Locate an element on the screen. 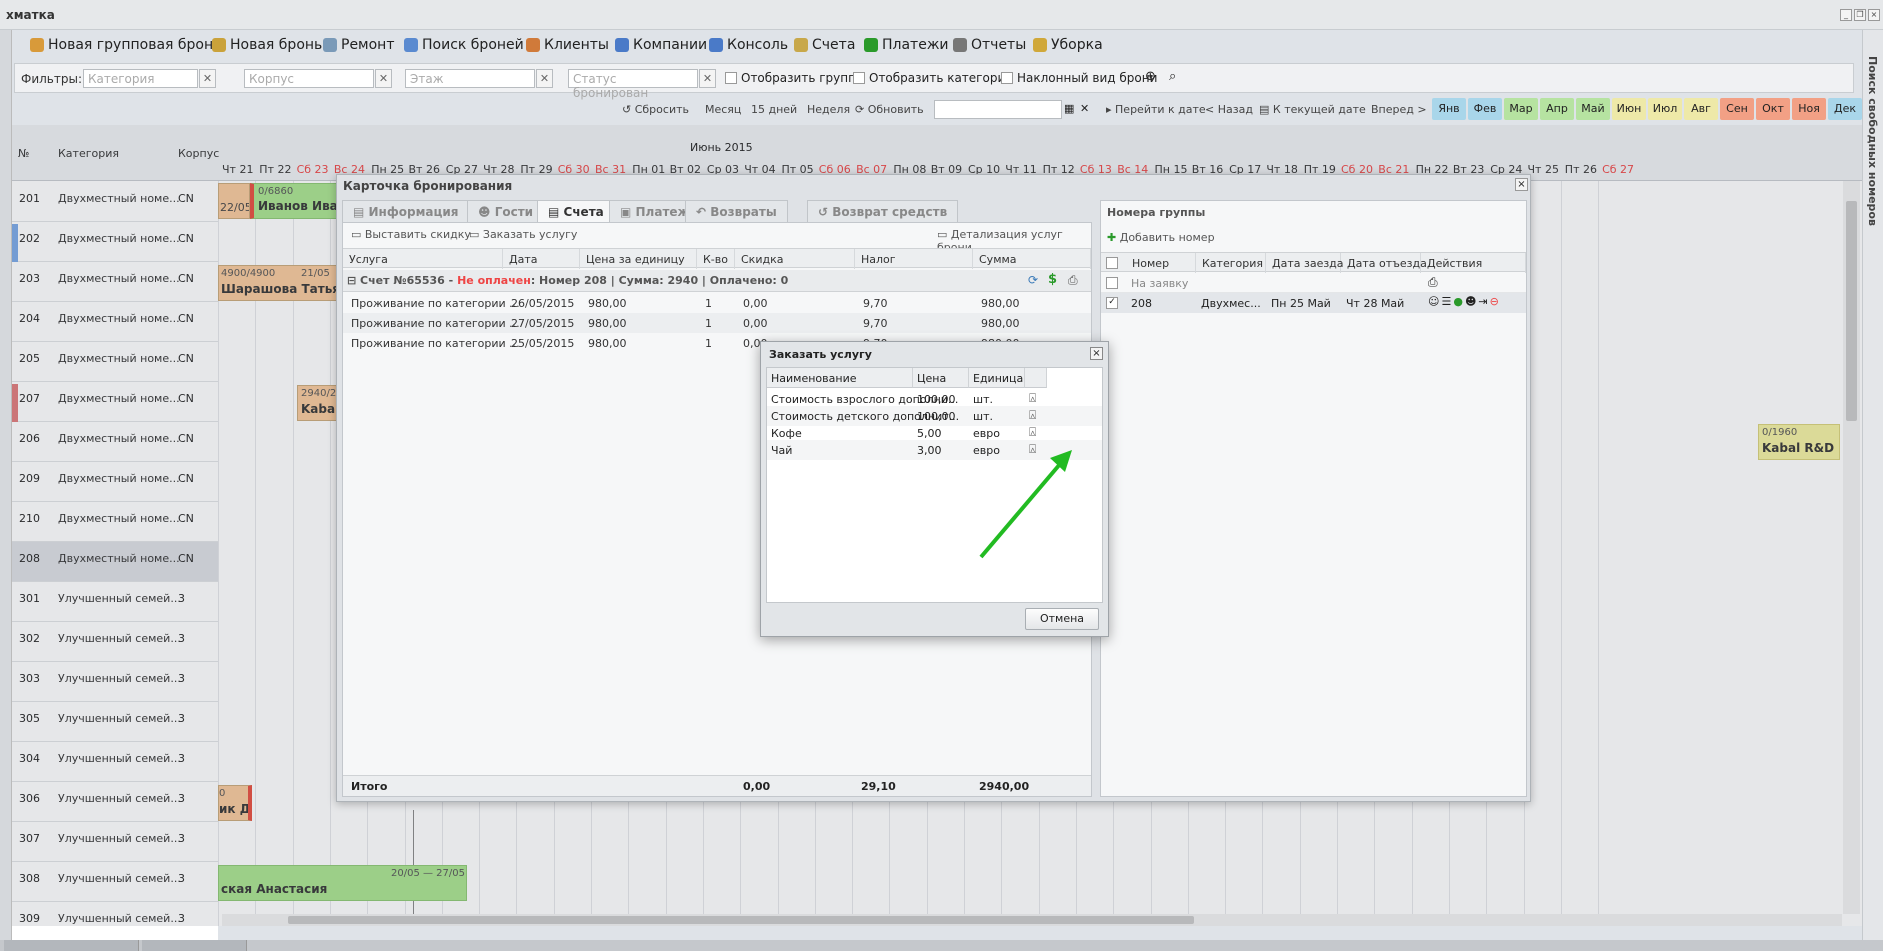  tab-1: ☻ Гости is located at coordinates (506, 211).